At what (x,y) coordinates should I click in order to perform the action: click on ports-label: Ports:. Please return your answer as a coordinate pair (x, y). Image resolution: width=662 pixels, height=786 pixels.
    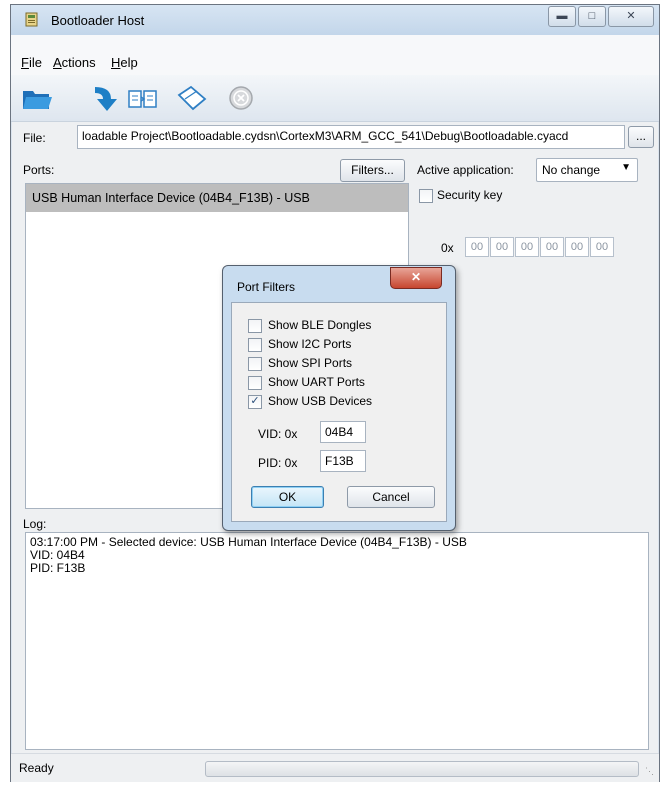
    Looking at the image, I should click on (39, 170).